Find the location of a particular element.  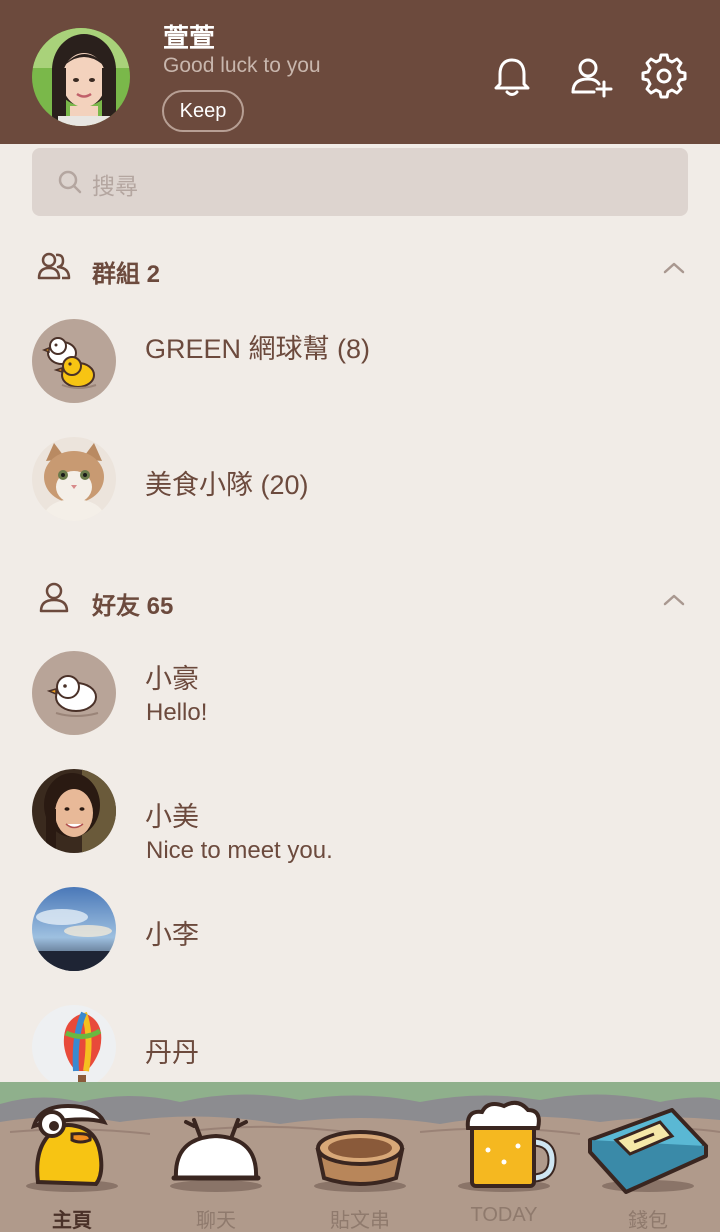

friend-icon is located at coordinates (54, 597).